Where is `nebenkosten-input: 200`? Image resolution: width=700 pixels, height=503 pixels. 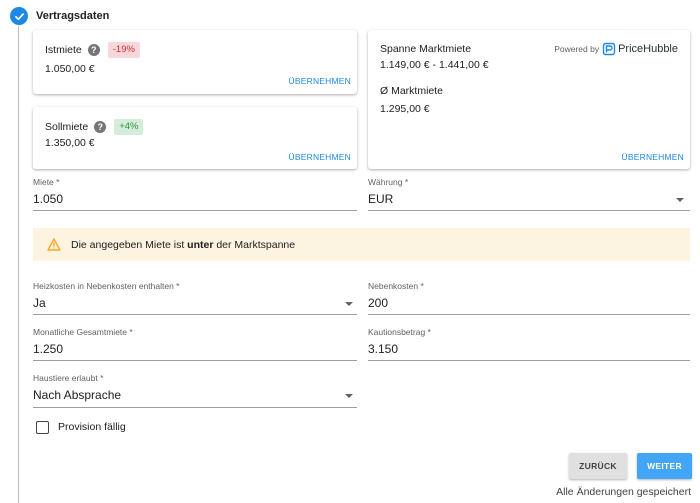 nebenkosten-input: 200 is located at coordinates (378, 303).